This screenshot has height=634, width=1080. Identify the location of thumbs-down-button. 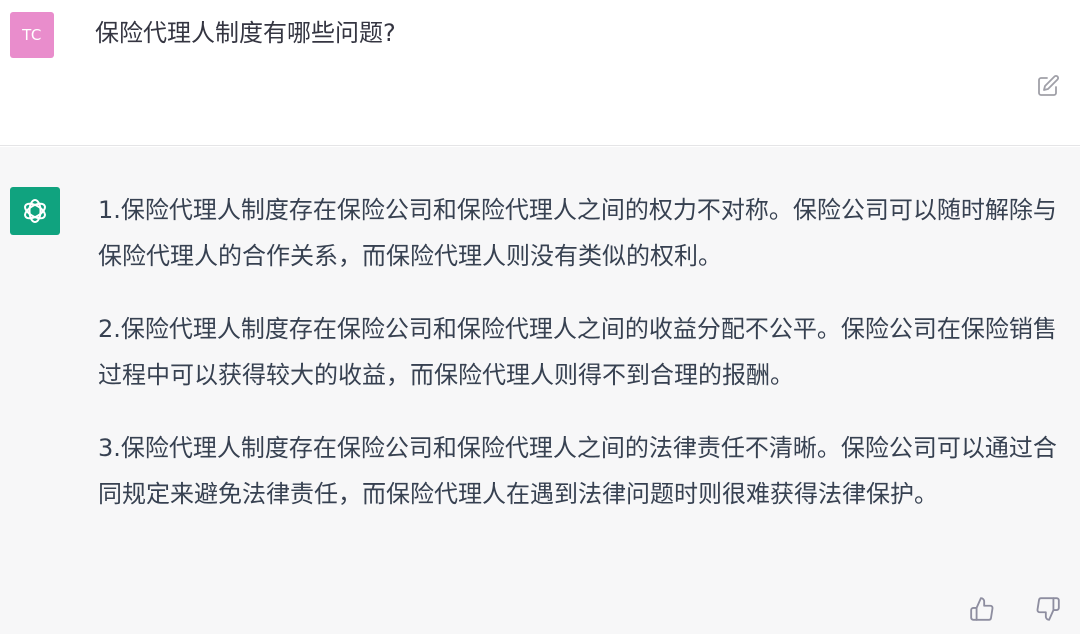
(1048, 609).